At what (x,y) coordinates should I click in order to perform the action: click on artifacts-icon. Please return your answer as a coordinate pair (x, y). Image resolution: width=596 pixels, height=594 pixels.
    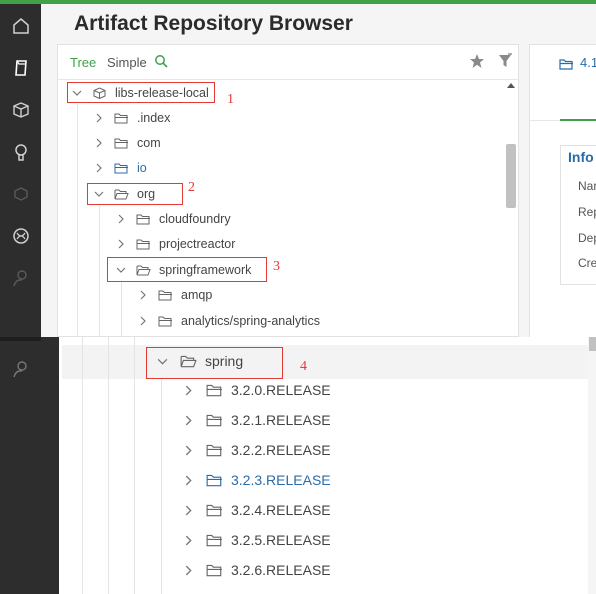
    Looking at the image, I should click on (20, 68).